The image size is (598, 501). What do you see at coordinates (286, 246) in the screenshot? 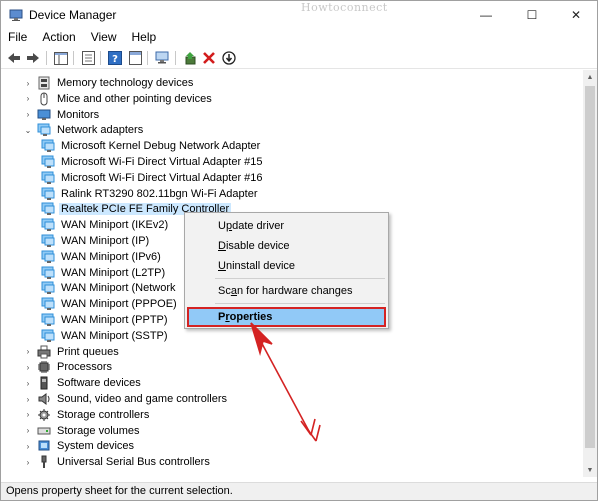
I see `context-menu-disable-device: Disable device` at bounding box center [286, 246].